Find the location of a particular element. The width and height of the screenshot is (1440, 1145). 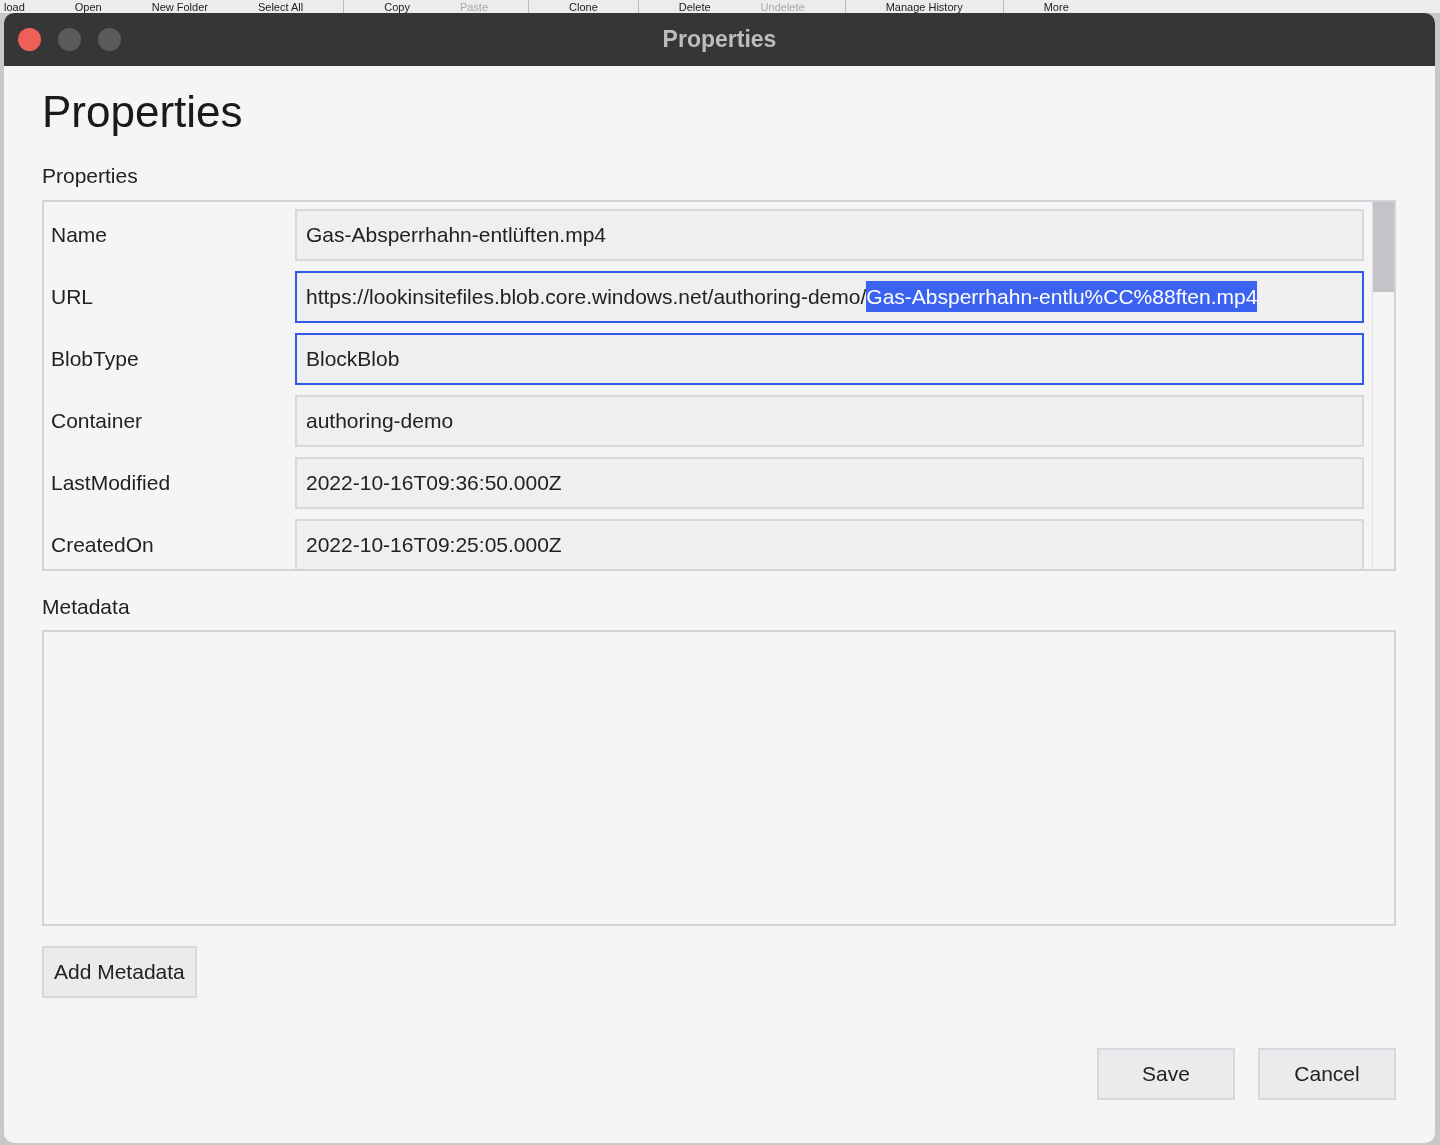

minimize-button is located at coordinates (69, 39).